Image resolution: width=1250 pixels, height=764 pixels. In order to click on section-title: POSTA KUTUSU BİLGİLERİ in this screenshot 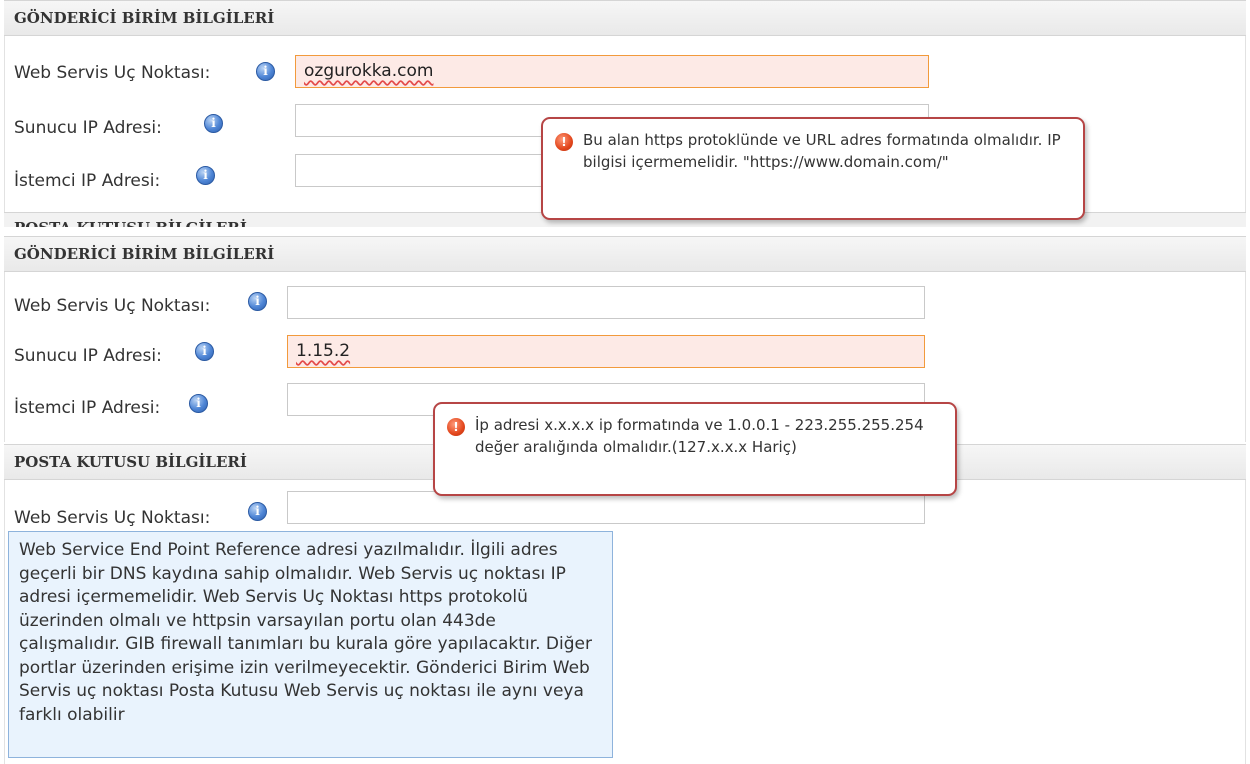, I will do `click(130, 462)`.